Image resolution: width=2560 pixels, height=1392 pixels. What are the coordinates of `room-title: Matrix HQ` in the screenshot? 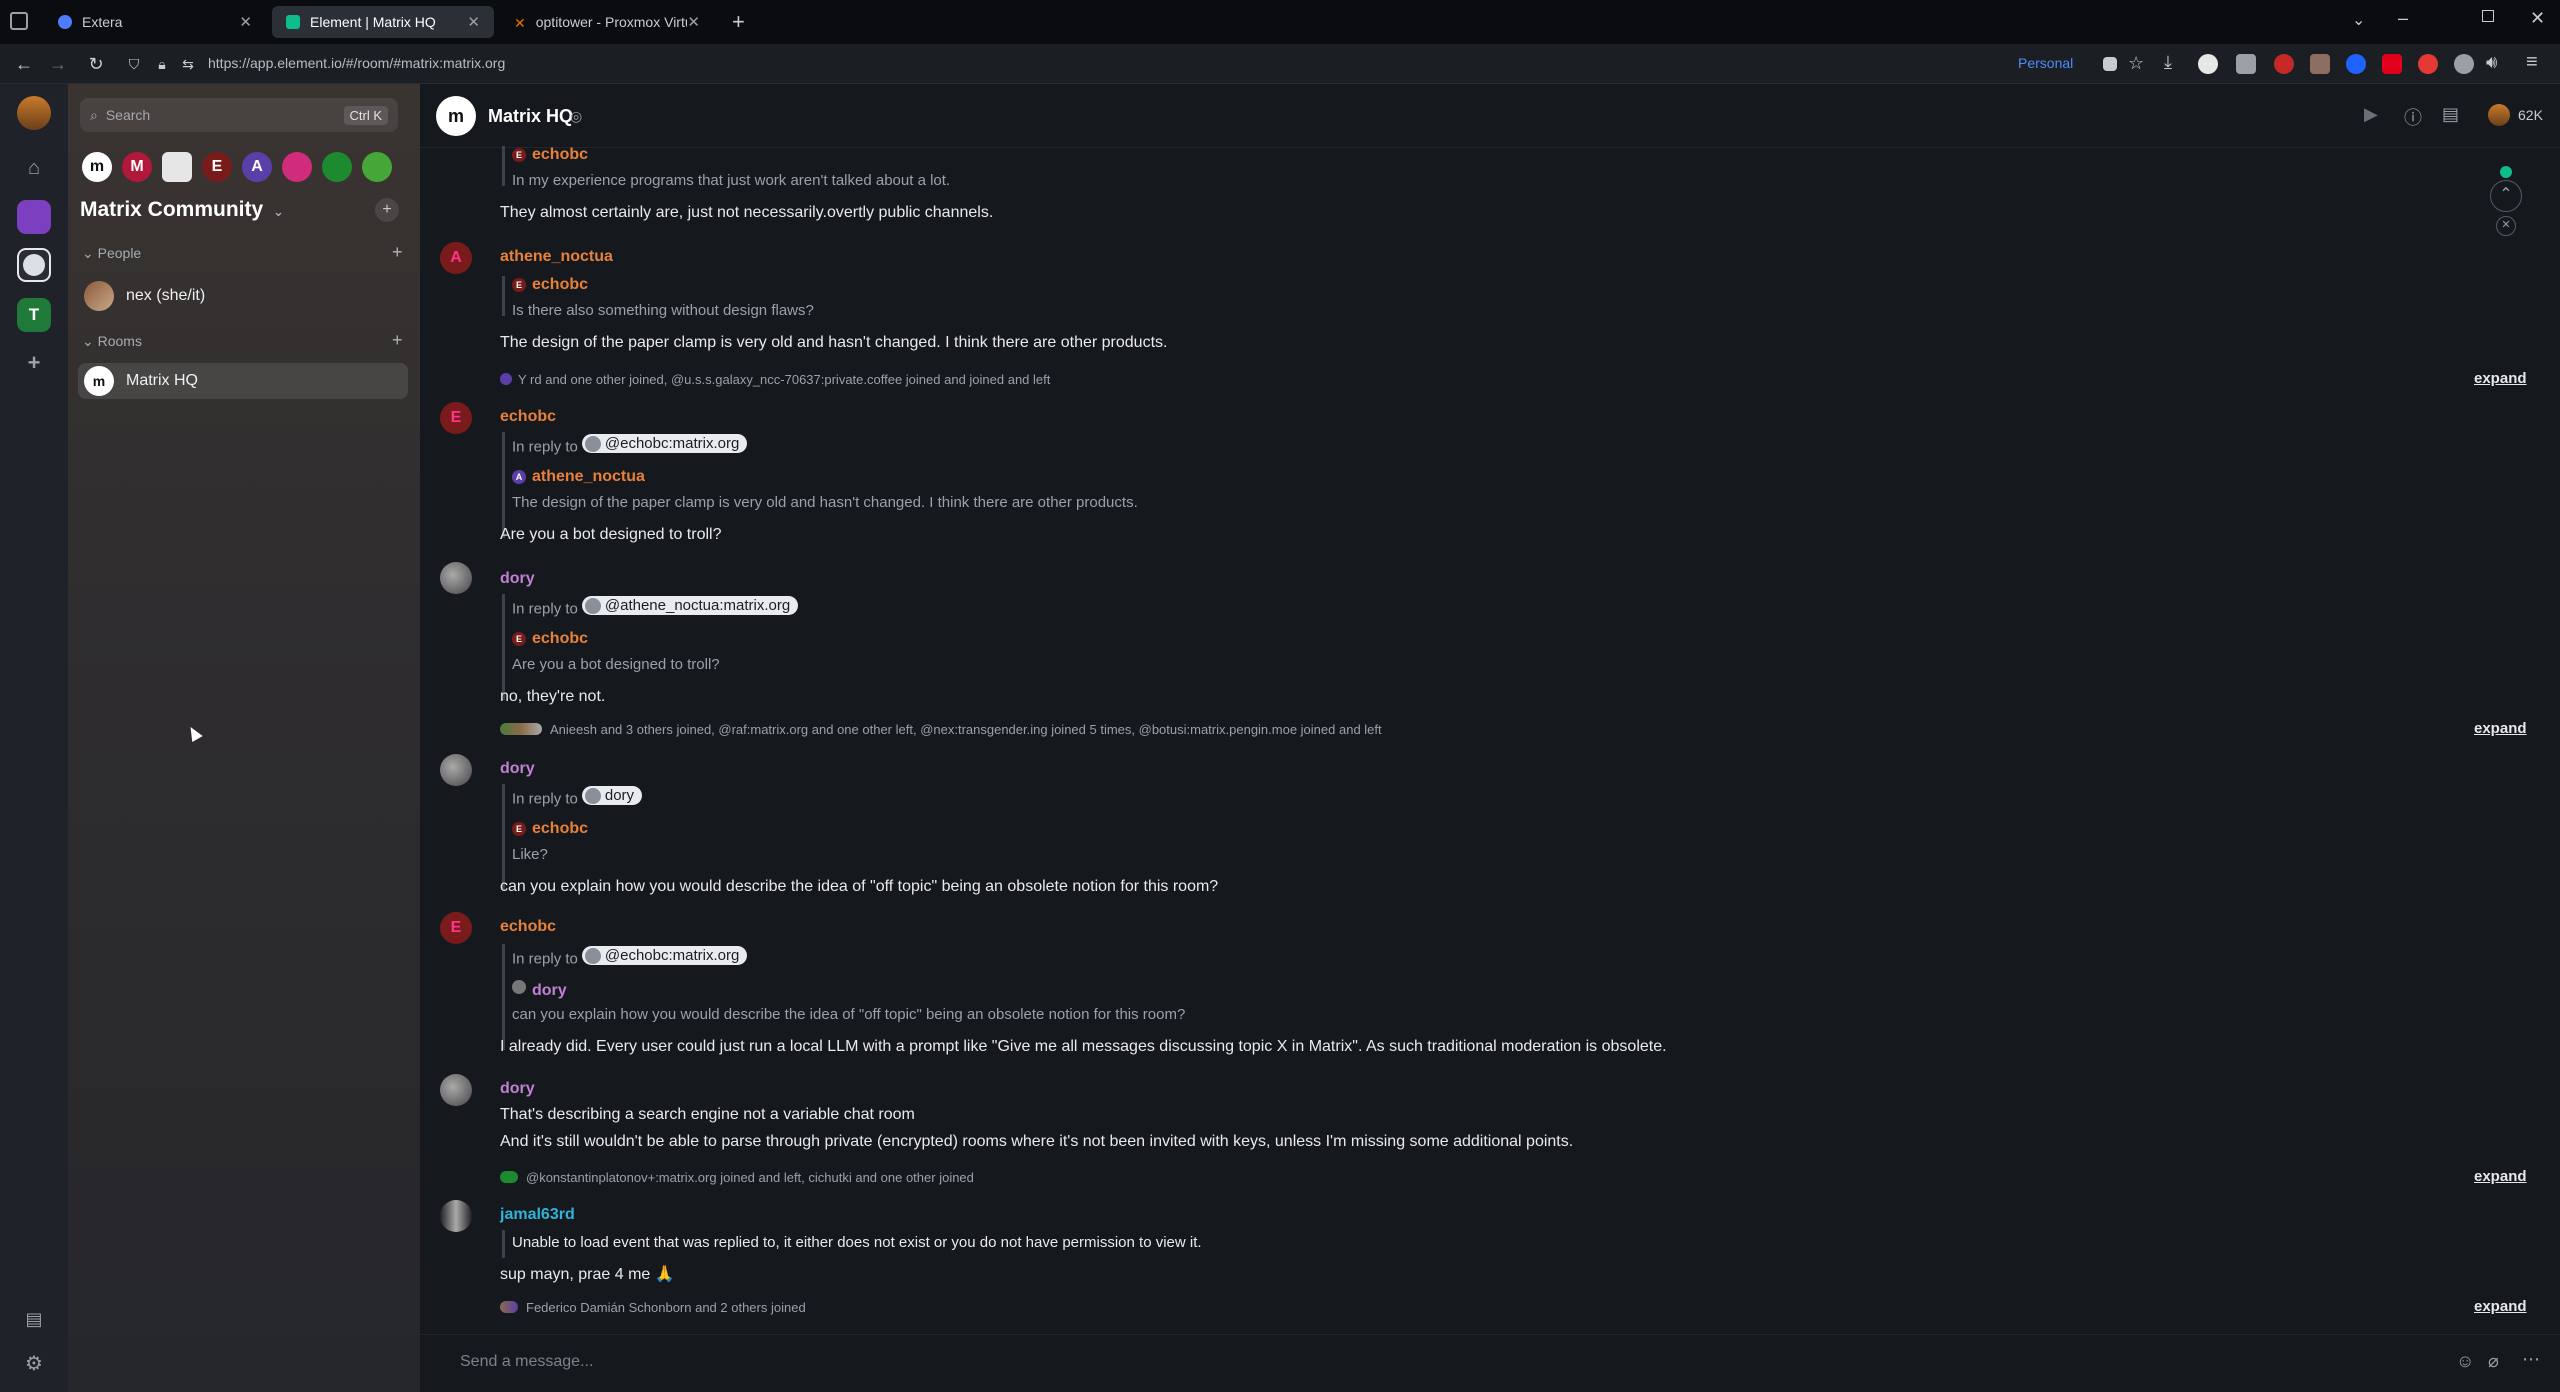 It's located at (530, 116).